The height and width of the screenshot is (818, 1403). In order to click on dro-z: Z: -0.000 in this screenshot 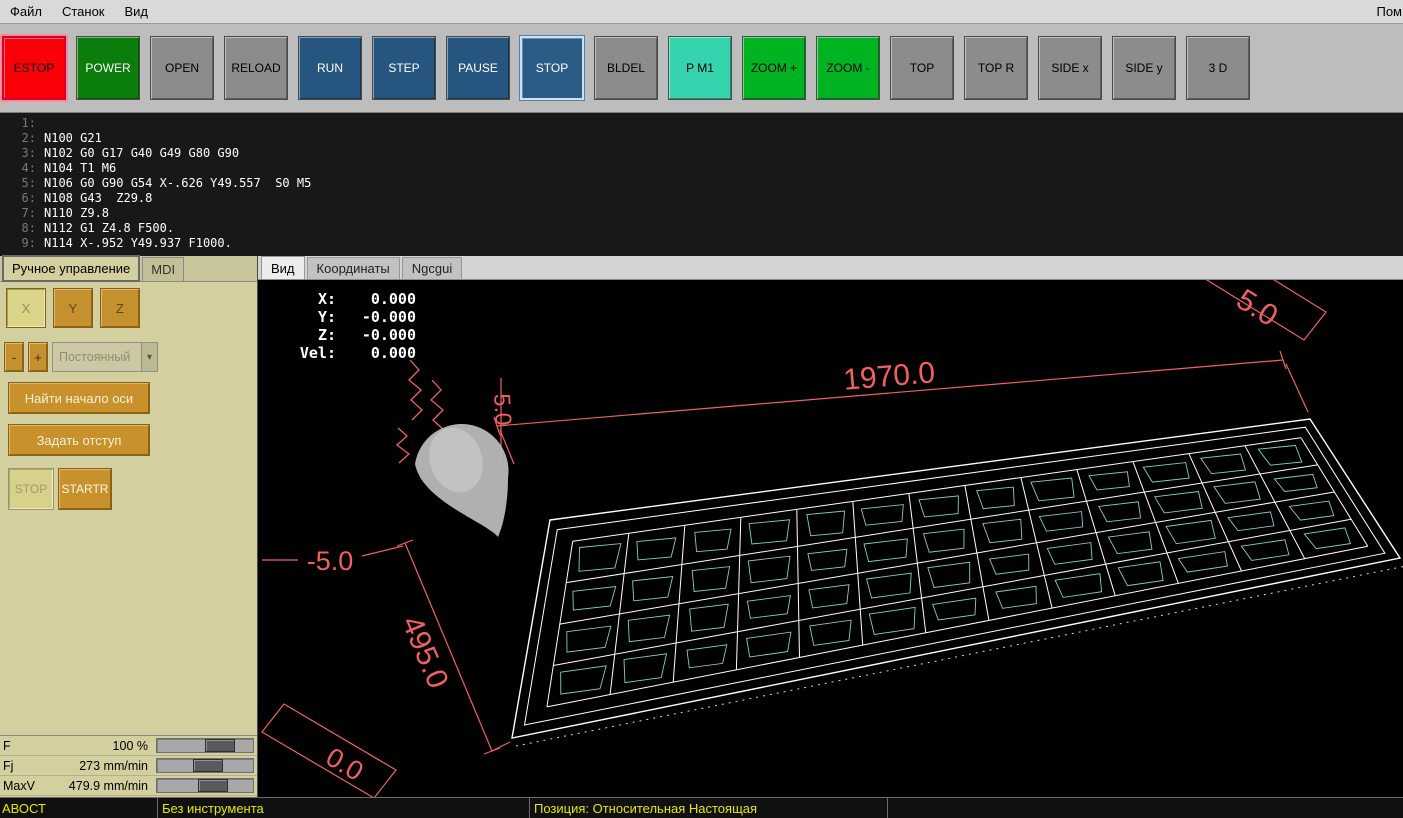, I will do `click(354, 335)`.